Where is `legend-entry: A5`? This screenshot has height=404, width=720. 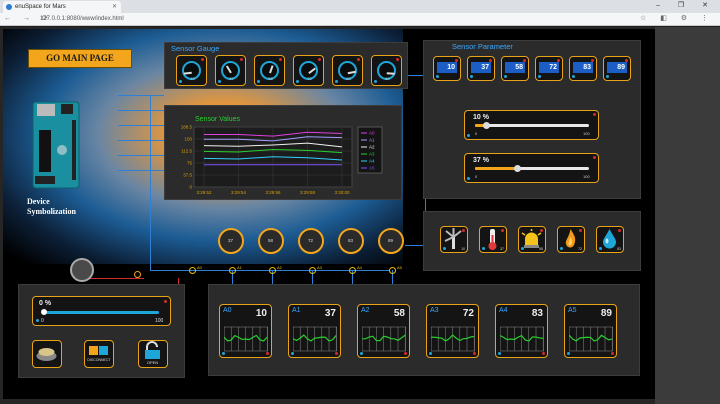 legend-entry: A5 is located at coordinates (372, 168).